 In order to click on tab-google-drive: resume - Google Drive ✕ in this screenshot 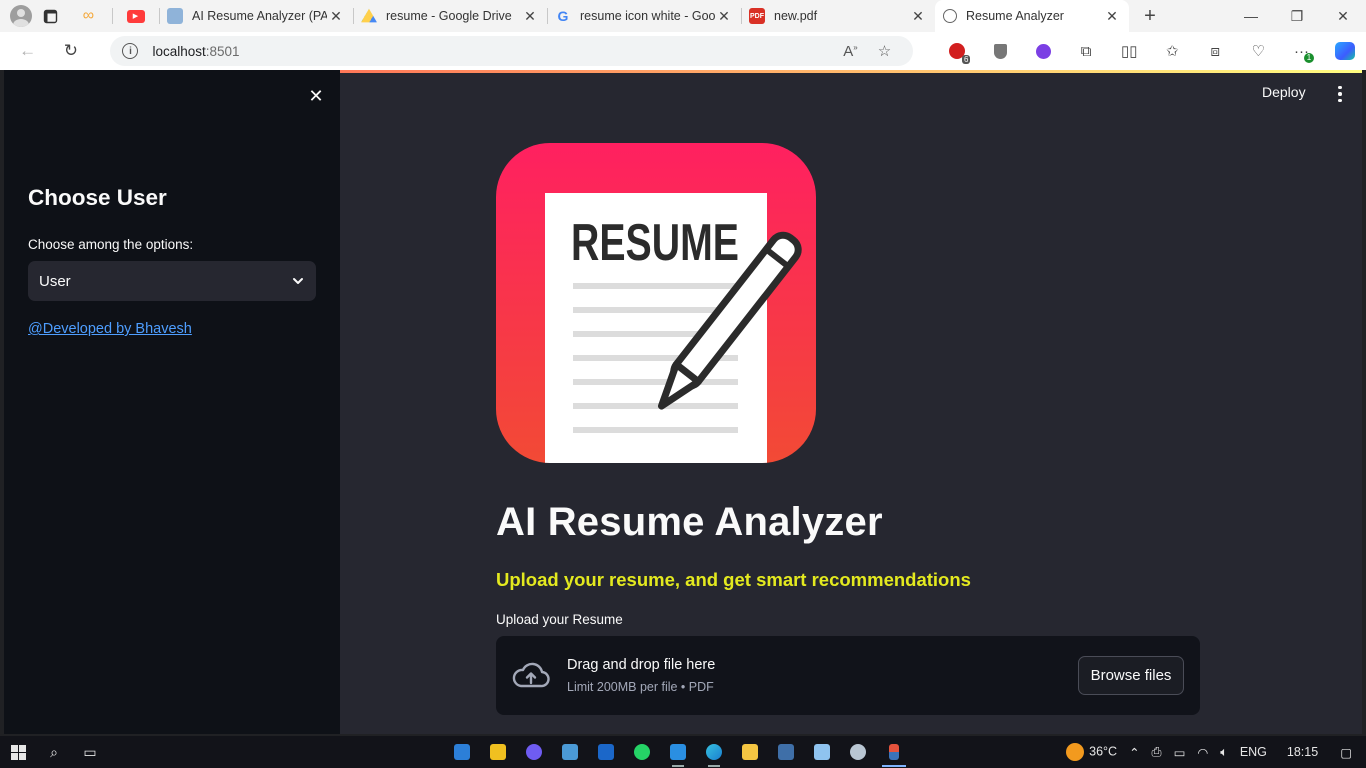, I will do `click(450, 16)`.